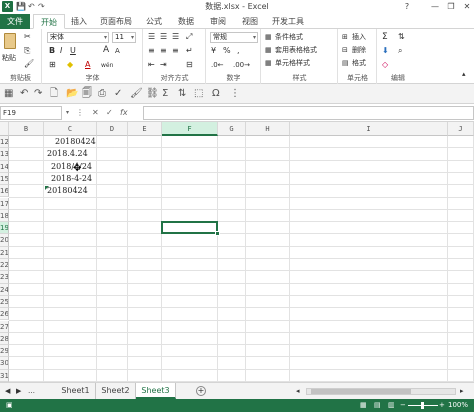  What do you see at coordinates (217, 234) in the screenshot?
I see `fill-handle` at bounding box center [217, 234].